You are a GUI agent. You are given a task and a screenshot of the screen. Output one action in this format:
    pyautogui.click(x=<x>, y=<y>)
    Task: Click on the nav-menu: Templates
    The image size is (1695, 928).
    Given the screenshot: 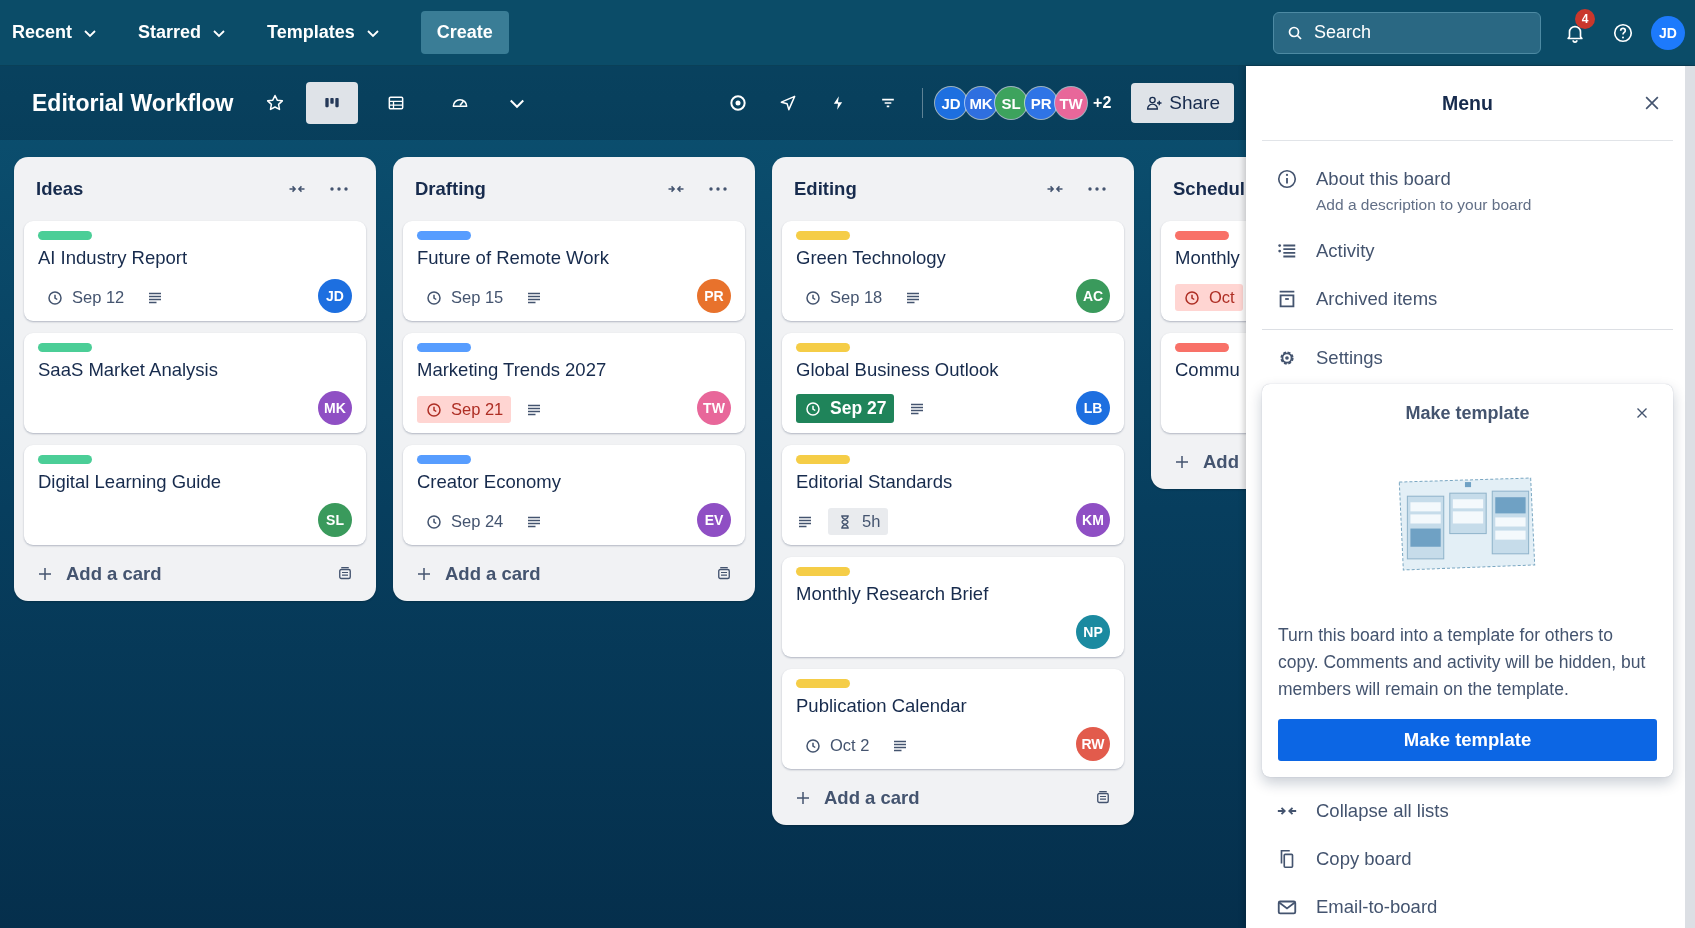 What is the action you would take?
    pyautogui.click(x=330, y=32)
    